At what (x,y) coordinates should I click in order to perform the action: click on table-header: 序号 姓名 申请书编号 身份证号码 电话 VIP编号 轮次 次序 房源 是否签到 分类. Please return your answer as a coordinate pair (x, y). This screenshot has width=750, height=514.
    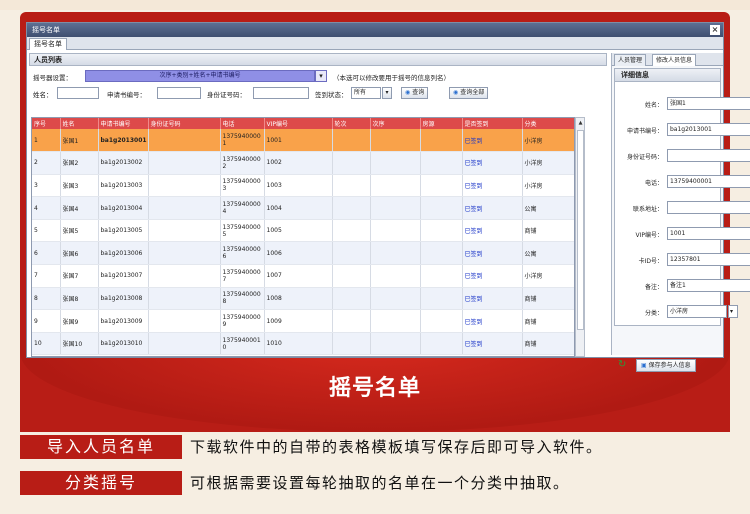
    Looking at the image, I should click on (303, 123).